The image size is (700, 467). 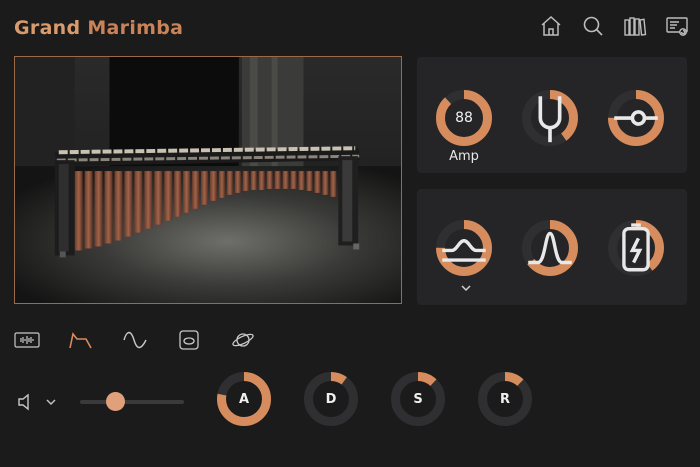 I want to click on tune-knob, so click(x=550, y=118).